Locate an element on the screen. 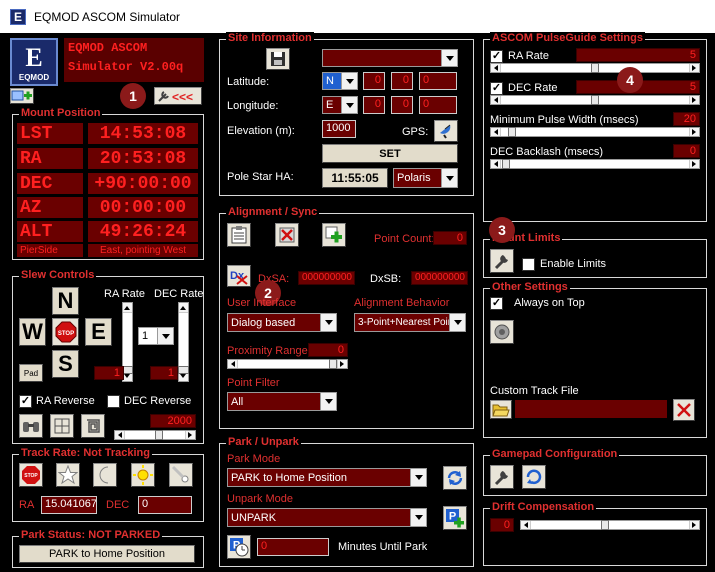  add-park-position-button: P is located at coordinates (455, 518).